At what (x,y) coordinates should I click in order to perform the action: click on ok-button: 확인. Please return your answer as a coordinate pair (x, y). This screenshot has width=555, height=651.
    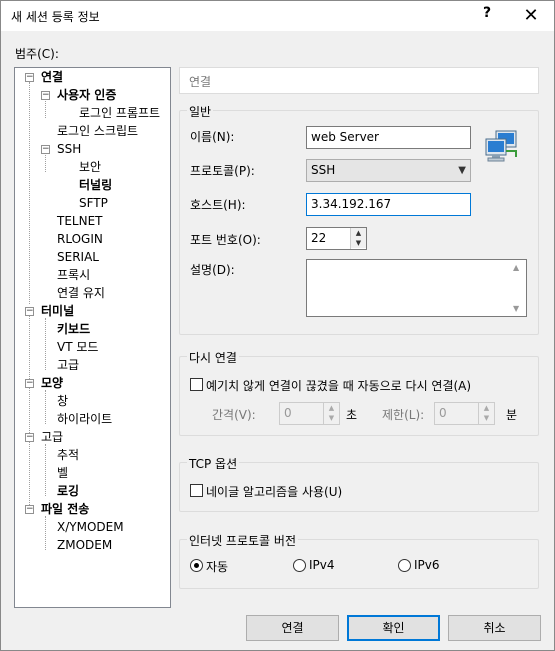
    Looking at the image, I should click on (393, 628).